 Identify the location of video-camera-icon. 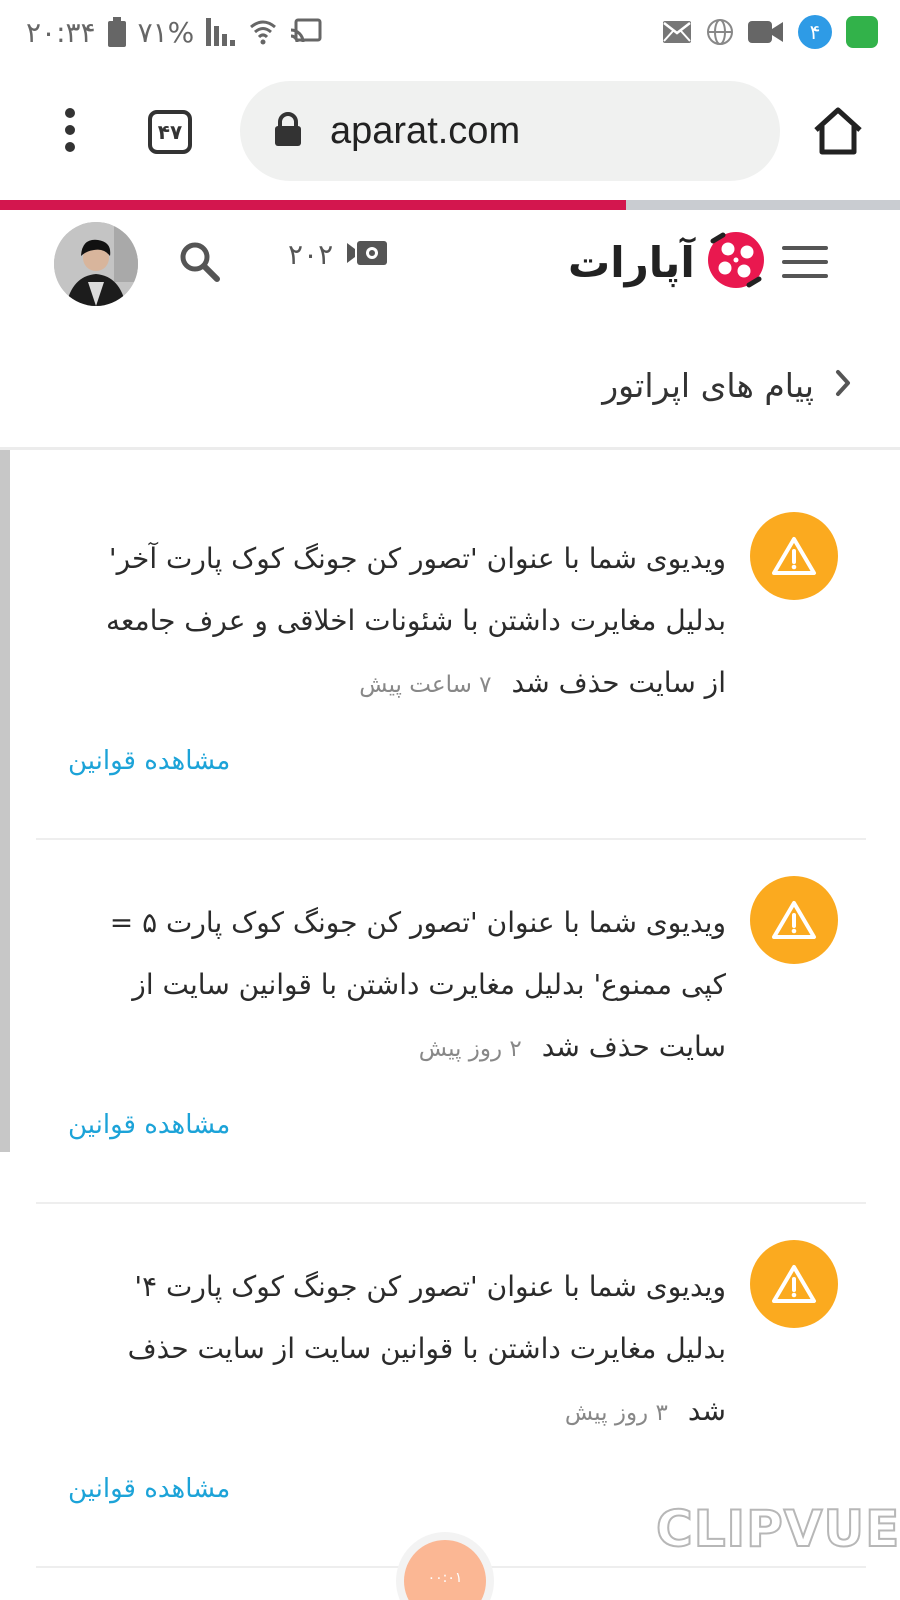
(766, 32).